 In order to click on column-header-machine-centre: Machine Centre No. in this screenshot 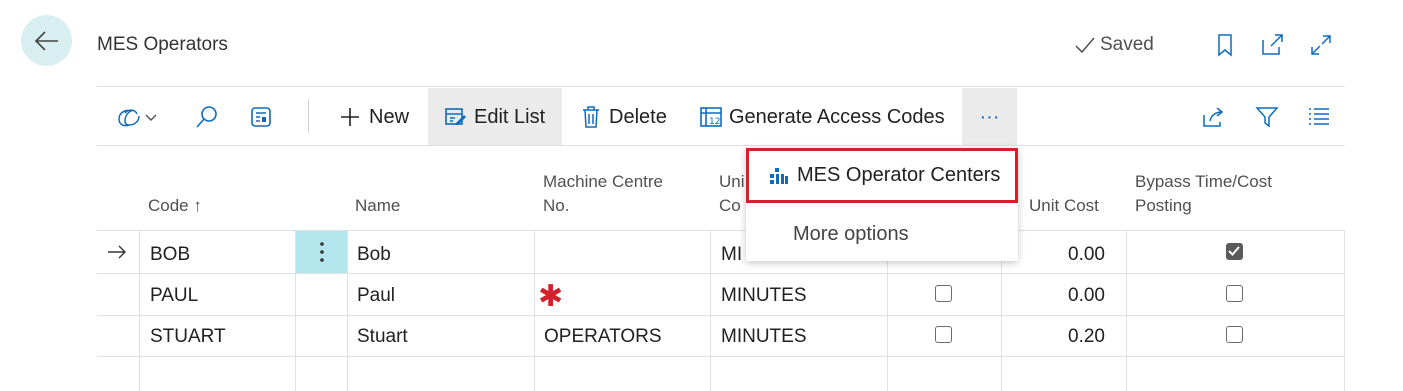, I will do `click(603, 194)`.